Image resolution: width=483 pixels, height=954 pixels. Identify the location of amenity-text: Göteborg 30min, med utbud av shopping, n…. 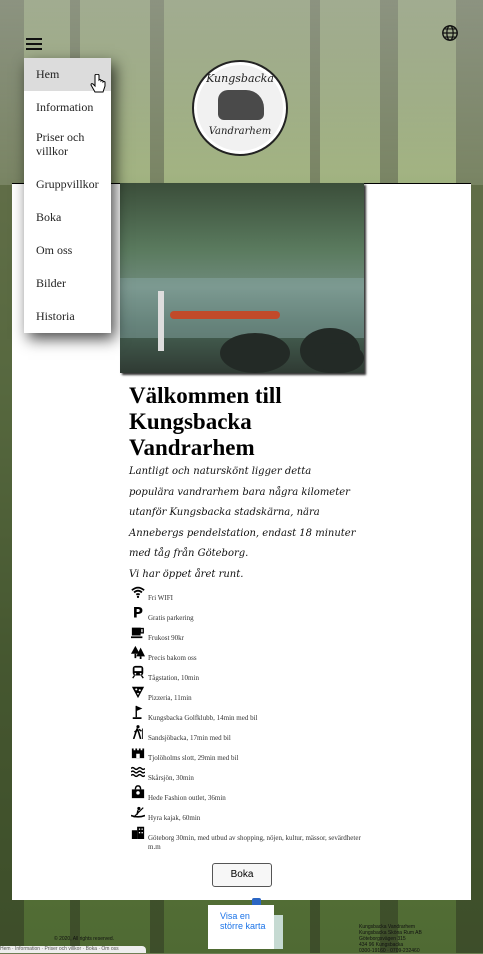
(254, 842).